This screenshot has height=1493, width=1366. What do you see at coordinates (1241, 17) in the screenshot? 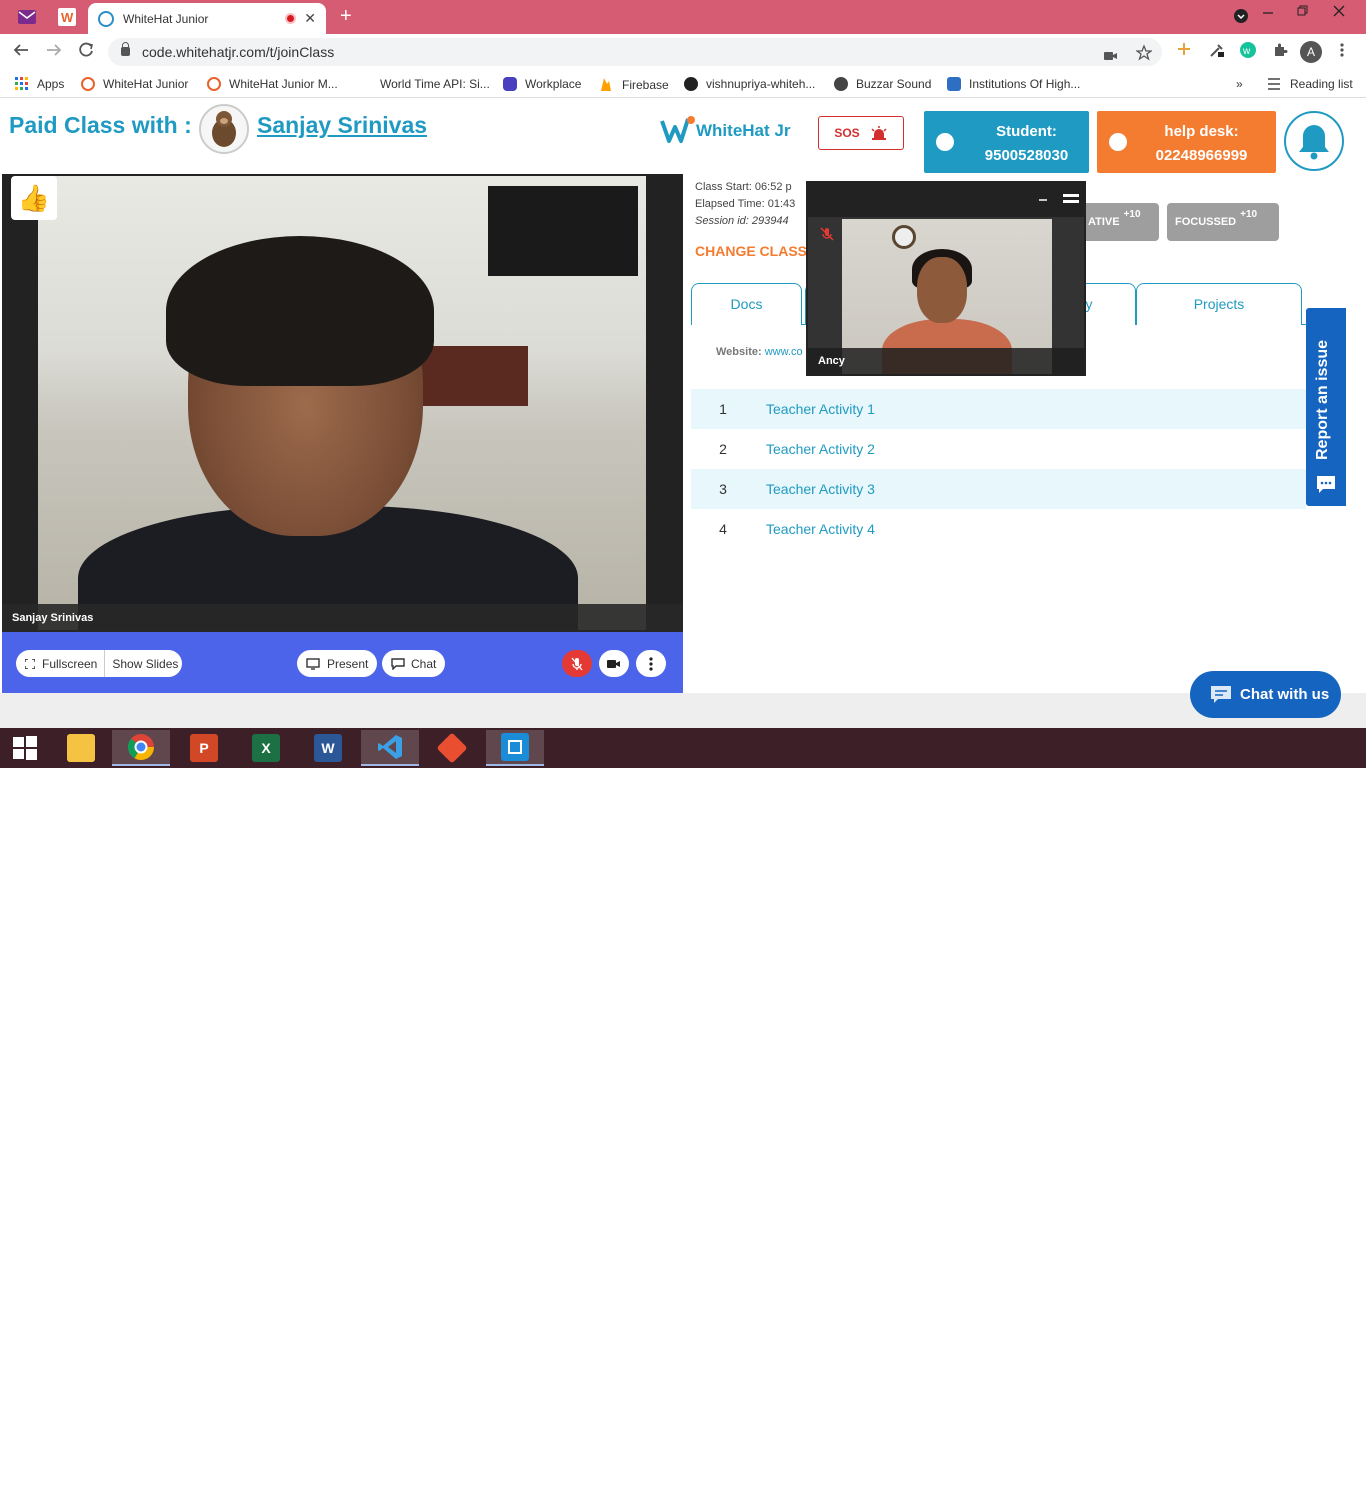
I see `tab-search-icon` at bounding box center [1241, 17].